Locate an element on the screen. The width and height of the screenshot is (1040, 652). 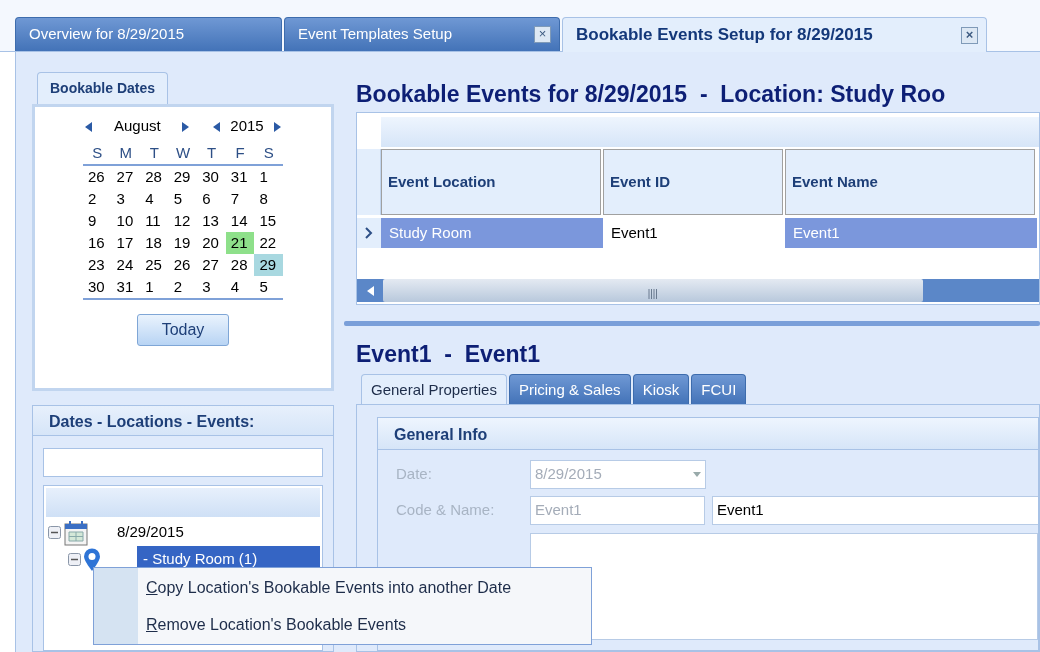
search-field is located at coordinates (183, 462).